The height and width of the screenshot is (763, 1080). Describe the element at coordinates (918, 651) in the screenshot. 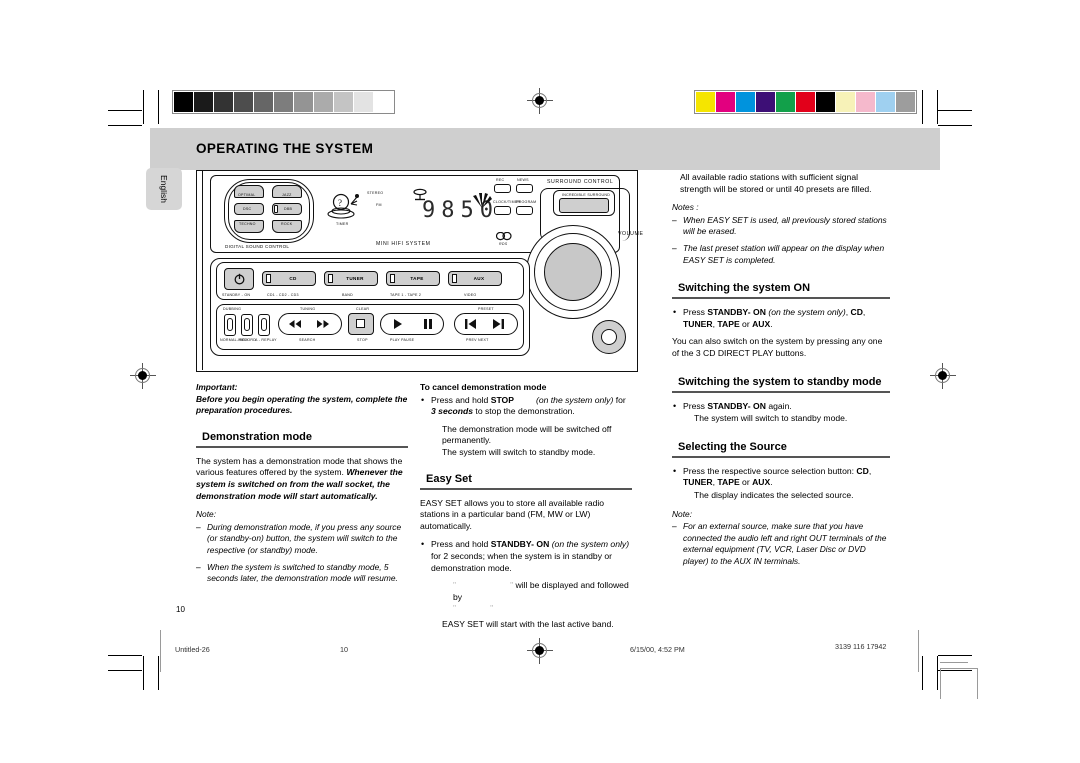

I see `footer-right-rule` at that location.